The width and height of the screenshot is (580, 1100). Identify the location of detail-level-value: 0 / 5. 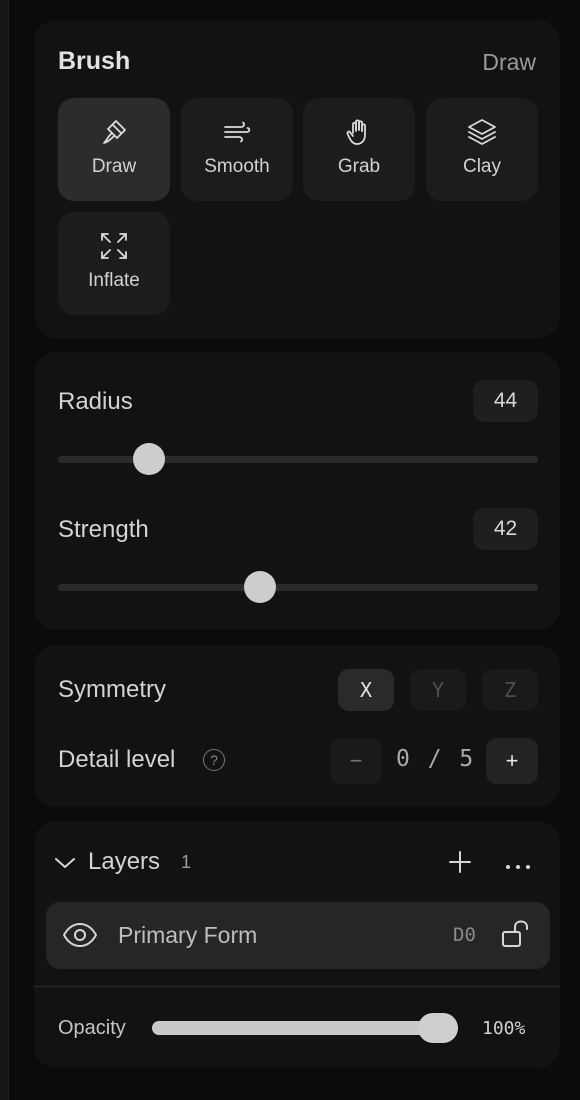
(436, 759).